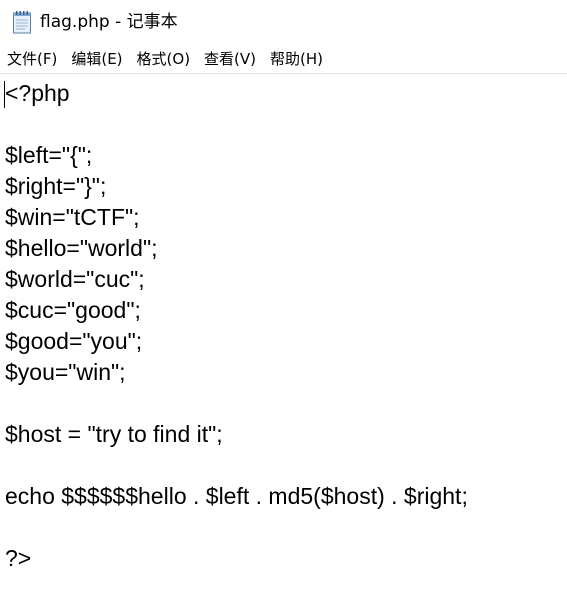 Image resolution: width=567 pixels, height=596 pixels. Describe the element at coordinates (296, 59) in the screenshot. I see `menu-help: 帮助(H)` at that location.